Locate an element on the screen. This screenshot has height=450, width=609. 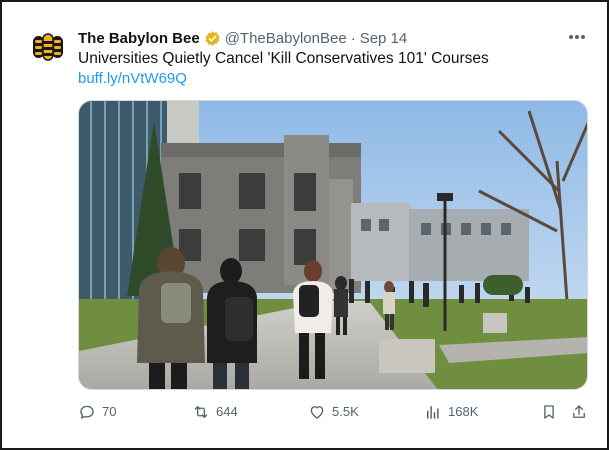
share-icon is located at coordinates (579, 411).